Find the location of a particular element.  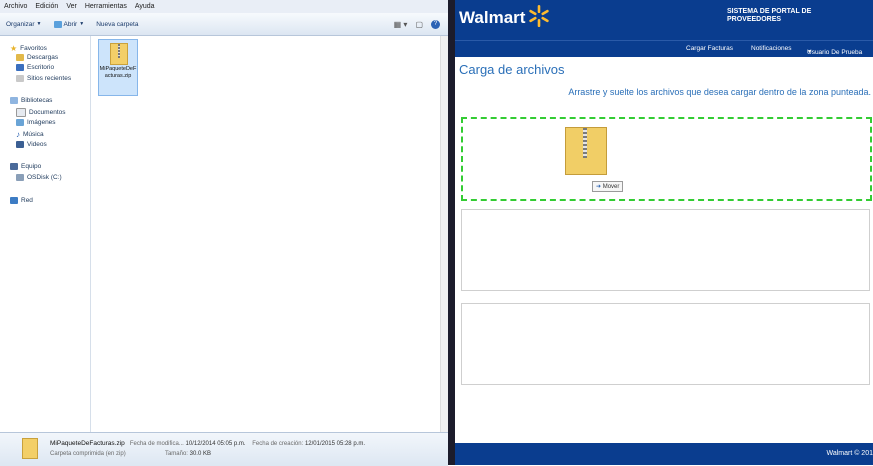

portal-footer: Walmart © 201 is located at coordinates (664, 454).